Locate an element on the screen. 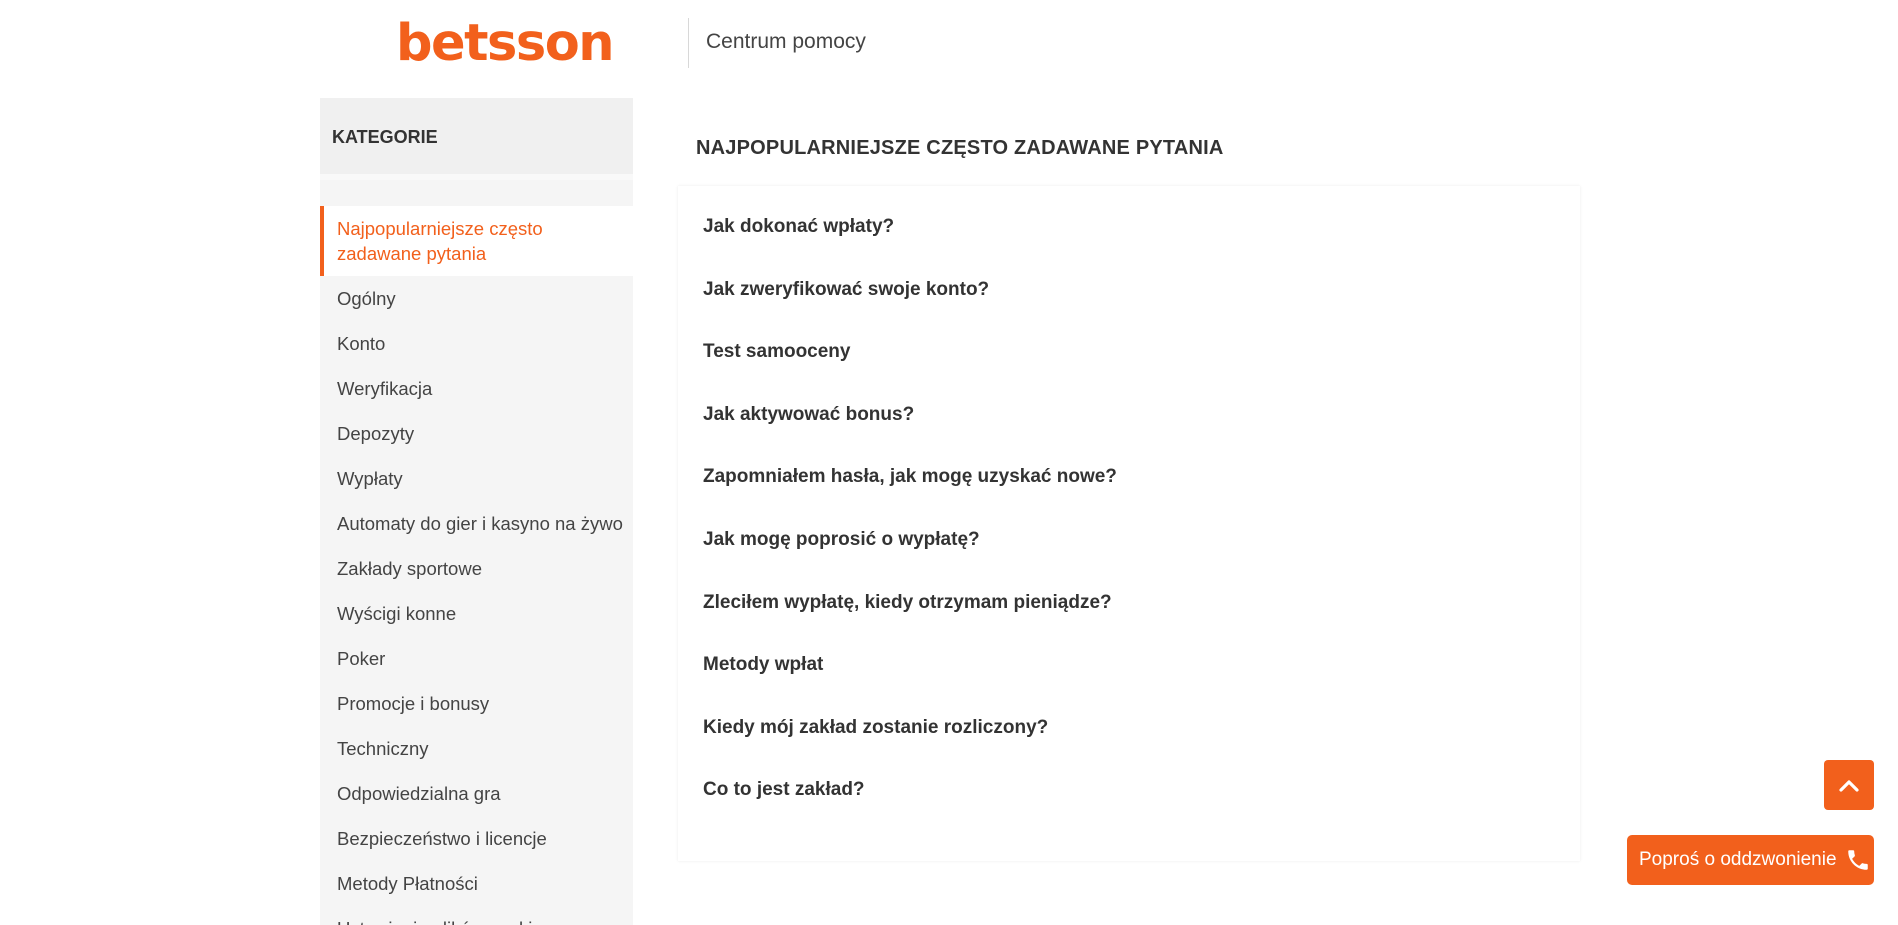  sidebar-item: Zakłady sportowe is located at coordinates (476, 568).